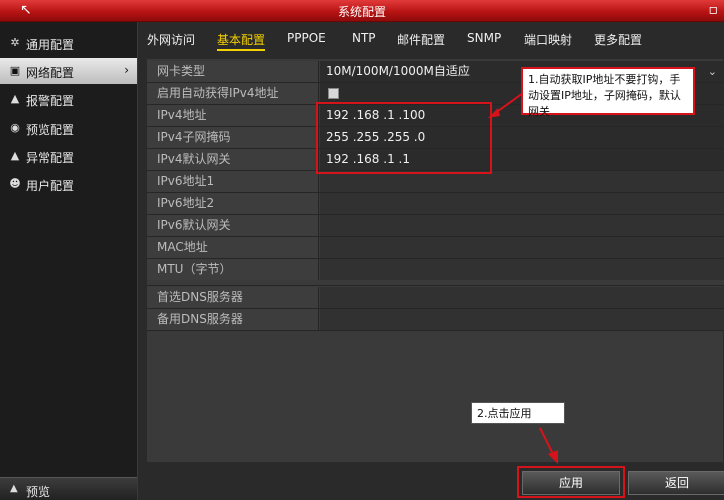 Image resolution: width=724 pixels, height=500 pixels. What do you see at coordinates (233, 159) in the screenshot?
I see `ipv4-gateway-label: IPv4默认网关` at bounding box center [233, 159].